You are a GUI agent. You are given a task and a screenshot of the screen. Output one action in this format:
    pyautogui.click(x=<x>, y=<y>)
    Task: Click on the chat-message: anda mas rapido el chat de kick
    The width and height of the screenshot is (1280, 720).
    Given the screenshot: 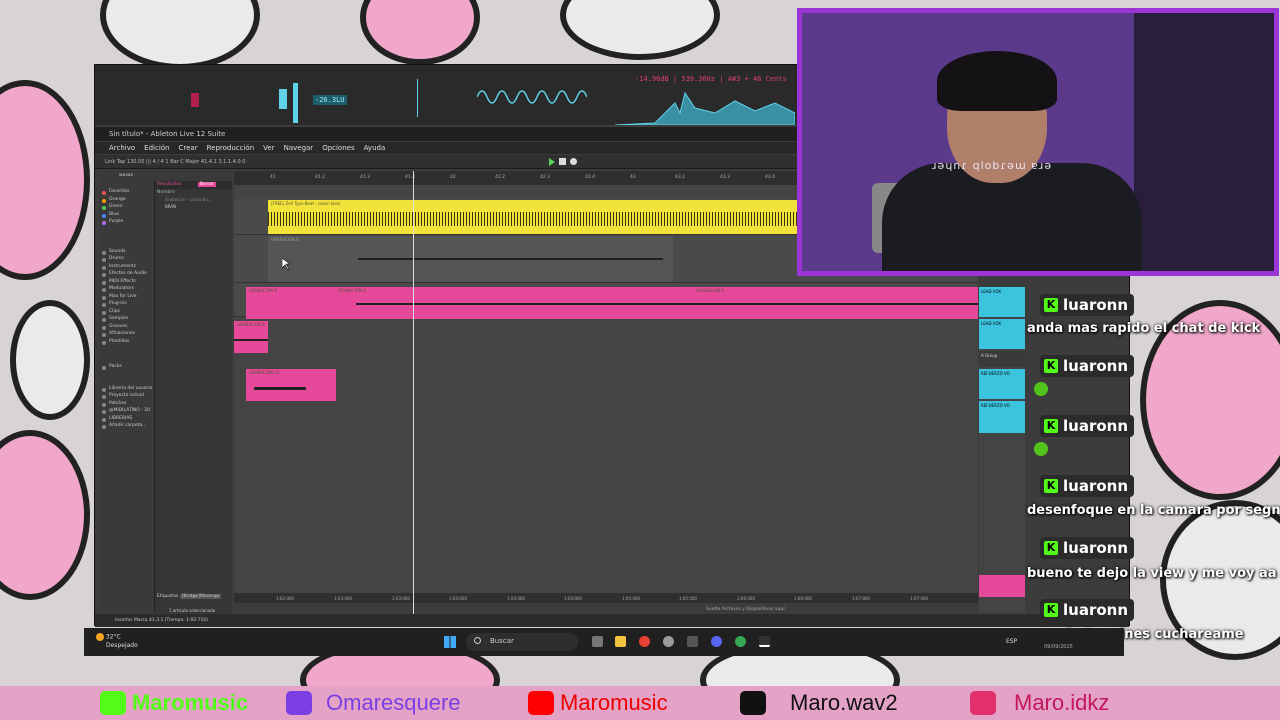 What is the action you would take?
    pyautogui.click(x=1144, y=328)
    